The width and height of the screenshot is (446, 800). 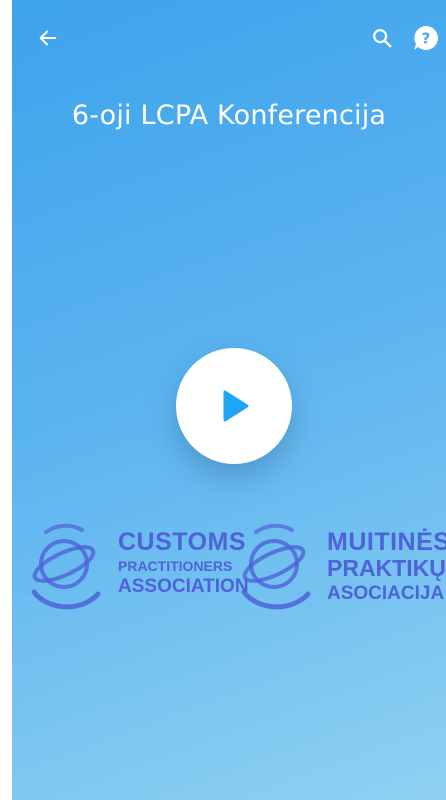 I want to click on search-icon, so click(x=382, y=38).